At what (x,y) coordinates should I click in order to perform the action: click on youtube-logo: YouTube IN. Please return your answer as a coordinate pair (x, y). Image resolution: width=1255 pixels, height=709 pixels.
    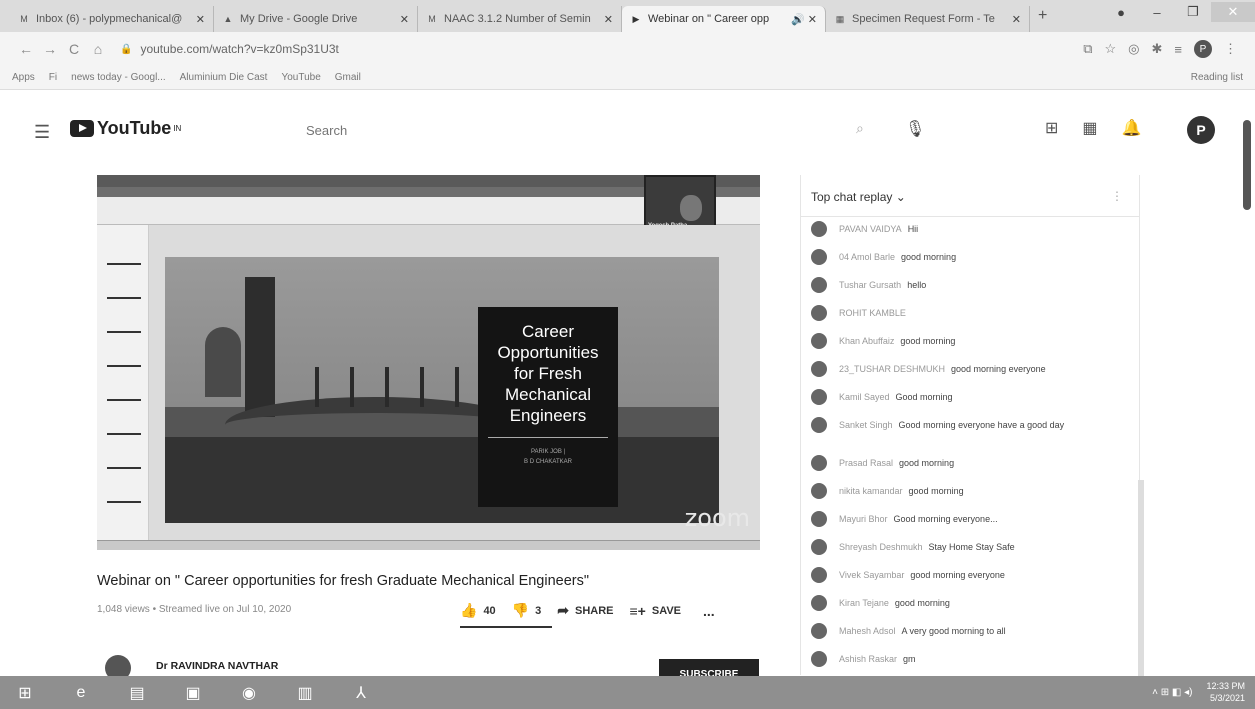
    Looking at the image, I should click on (125, 128).